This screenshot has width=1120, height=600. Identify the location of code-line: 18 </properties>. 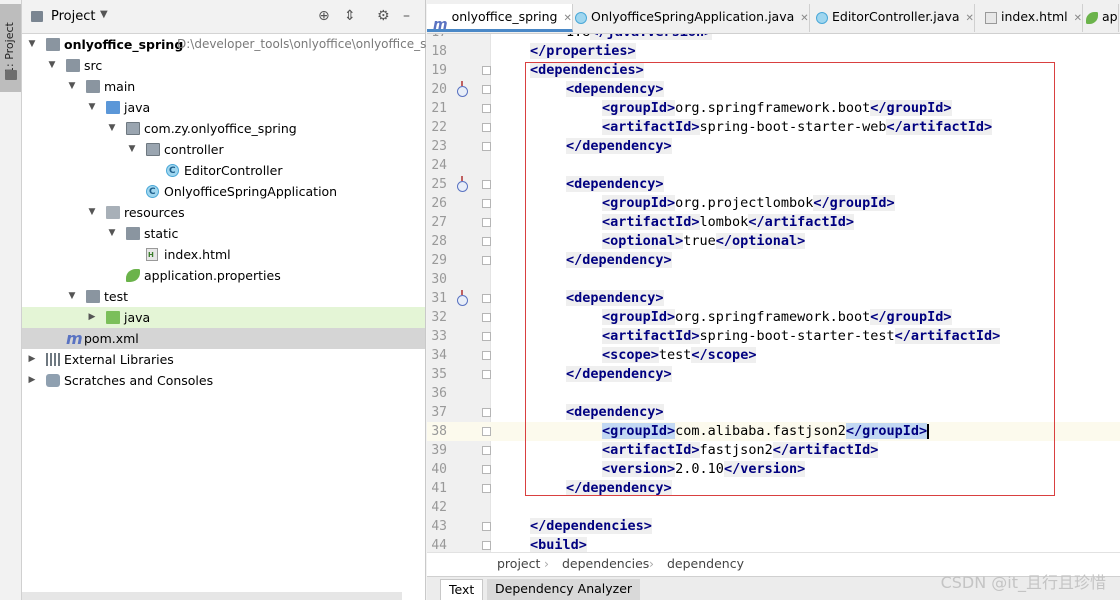
(773, 51).